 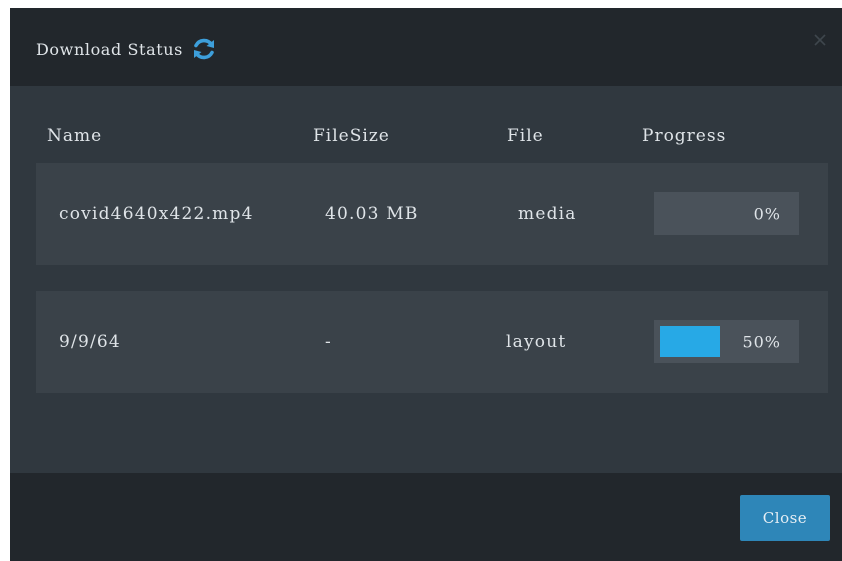 What do you see at coordinates (684, 136) in the screenshot?
I see `column-header-progress: Progress` at bounding box center [684, 136].